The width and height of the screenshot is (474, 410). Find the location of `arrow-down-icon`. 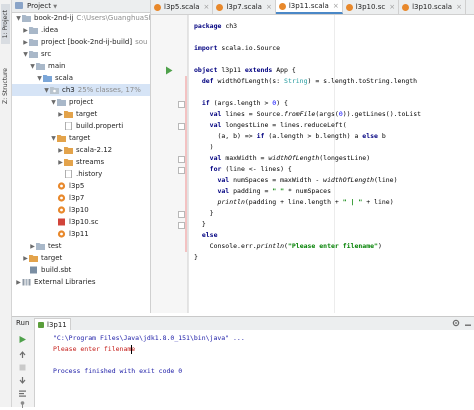

arrow-down-icon is located at coordinates (22, 380).